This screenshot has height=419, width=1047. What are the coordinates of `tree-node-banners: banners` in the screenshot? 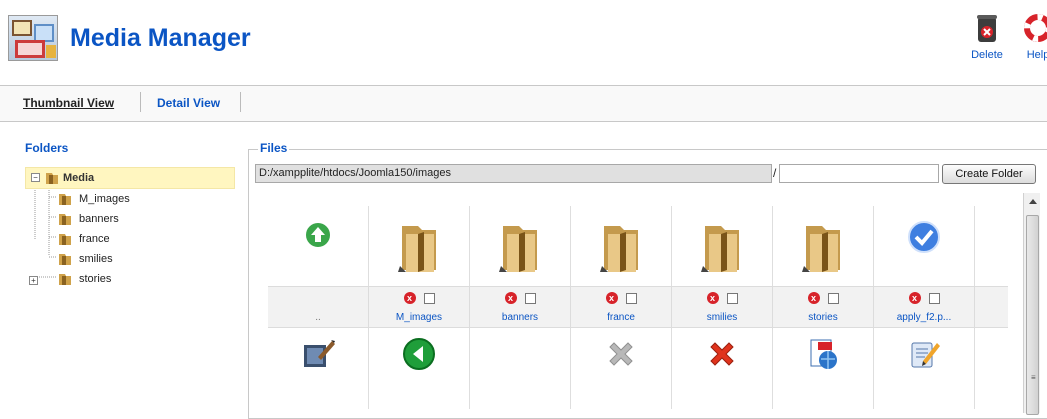 It's located at (88, 220).